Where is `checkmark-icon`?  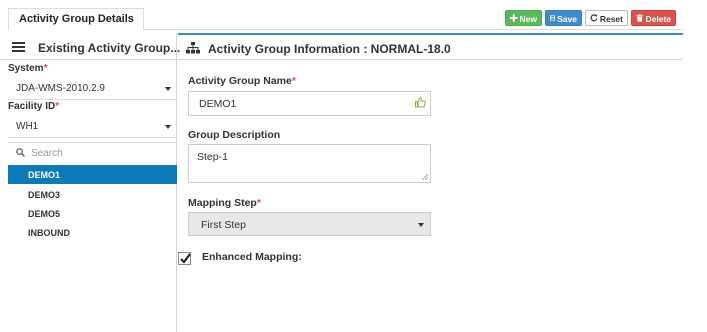
checkmark-icon is located at coordinates (185, 258).